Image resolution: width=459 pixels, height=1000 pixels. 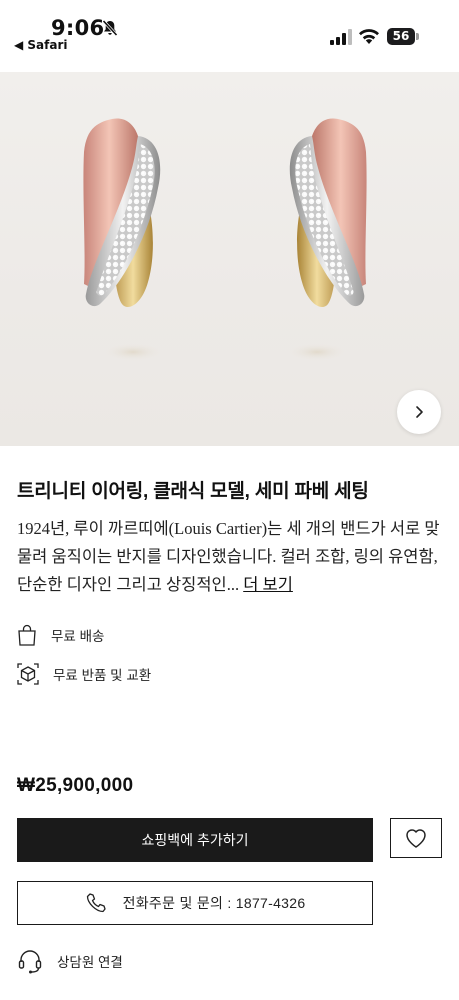 What do you see at coordinates (28, 674) in the screenshot?
I see `package-box-icon` at bounding box center [28, 674].